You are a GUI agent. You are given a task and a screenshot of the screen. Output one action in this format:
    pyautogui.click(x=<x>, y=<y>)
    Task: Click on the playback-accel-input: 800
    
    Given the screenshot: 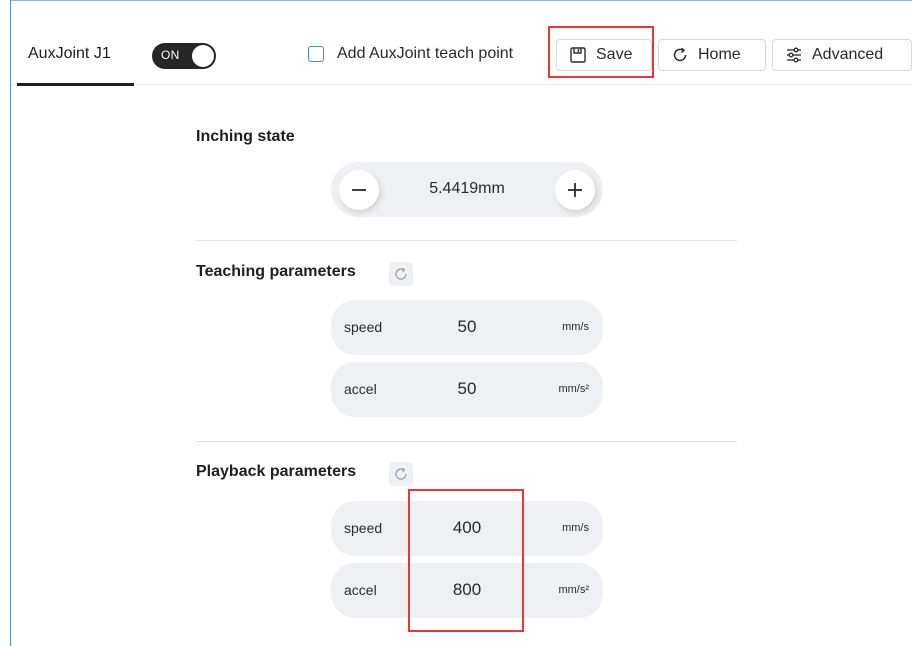 What is the action you would take?
    pyautogui.click(x=467, y=590)
    